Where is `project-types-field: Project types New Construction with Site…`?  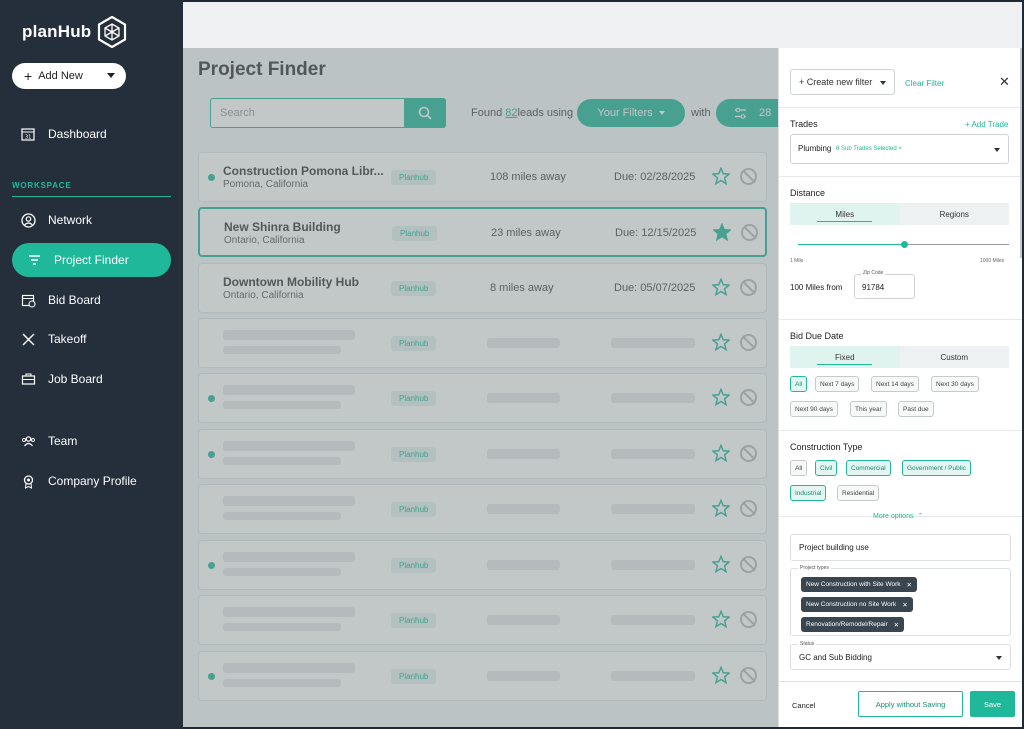
project-types-field: Project types New Construction with Site… is located at coordinates (900, 600).